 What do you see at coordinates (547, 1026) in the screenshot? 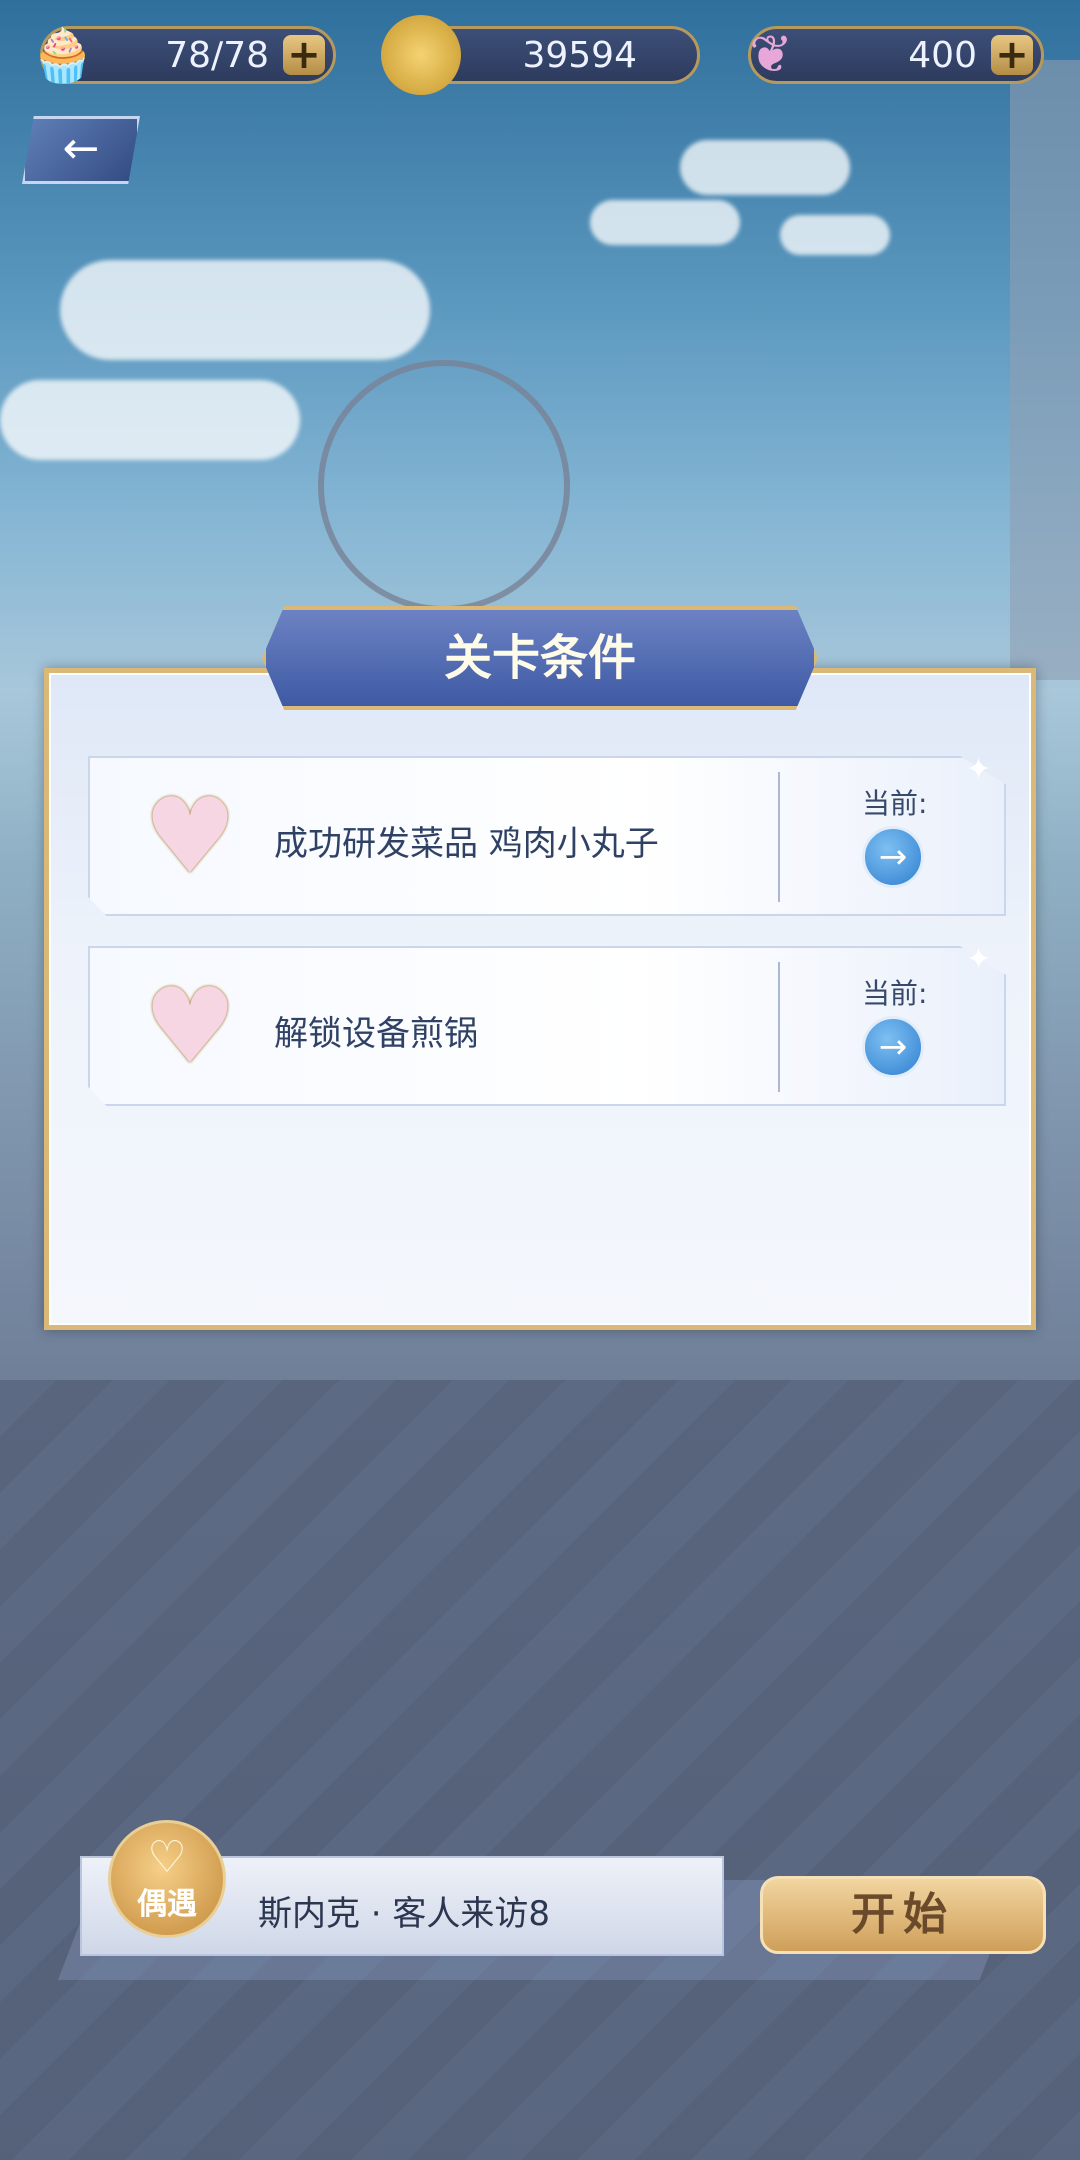
I see `condition-row: ♥ 解锁设备煎锅 当前: →` at bounding box center [547, 1026].